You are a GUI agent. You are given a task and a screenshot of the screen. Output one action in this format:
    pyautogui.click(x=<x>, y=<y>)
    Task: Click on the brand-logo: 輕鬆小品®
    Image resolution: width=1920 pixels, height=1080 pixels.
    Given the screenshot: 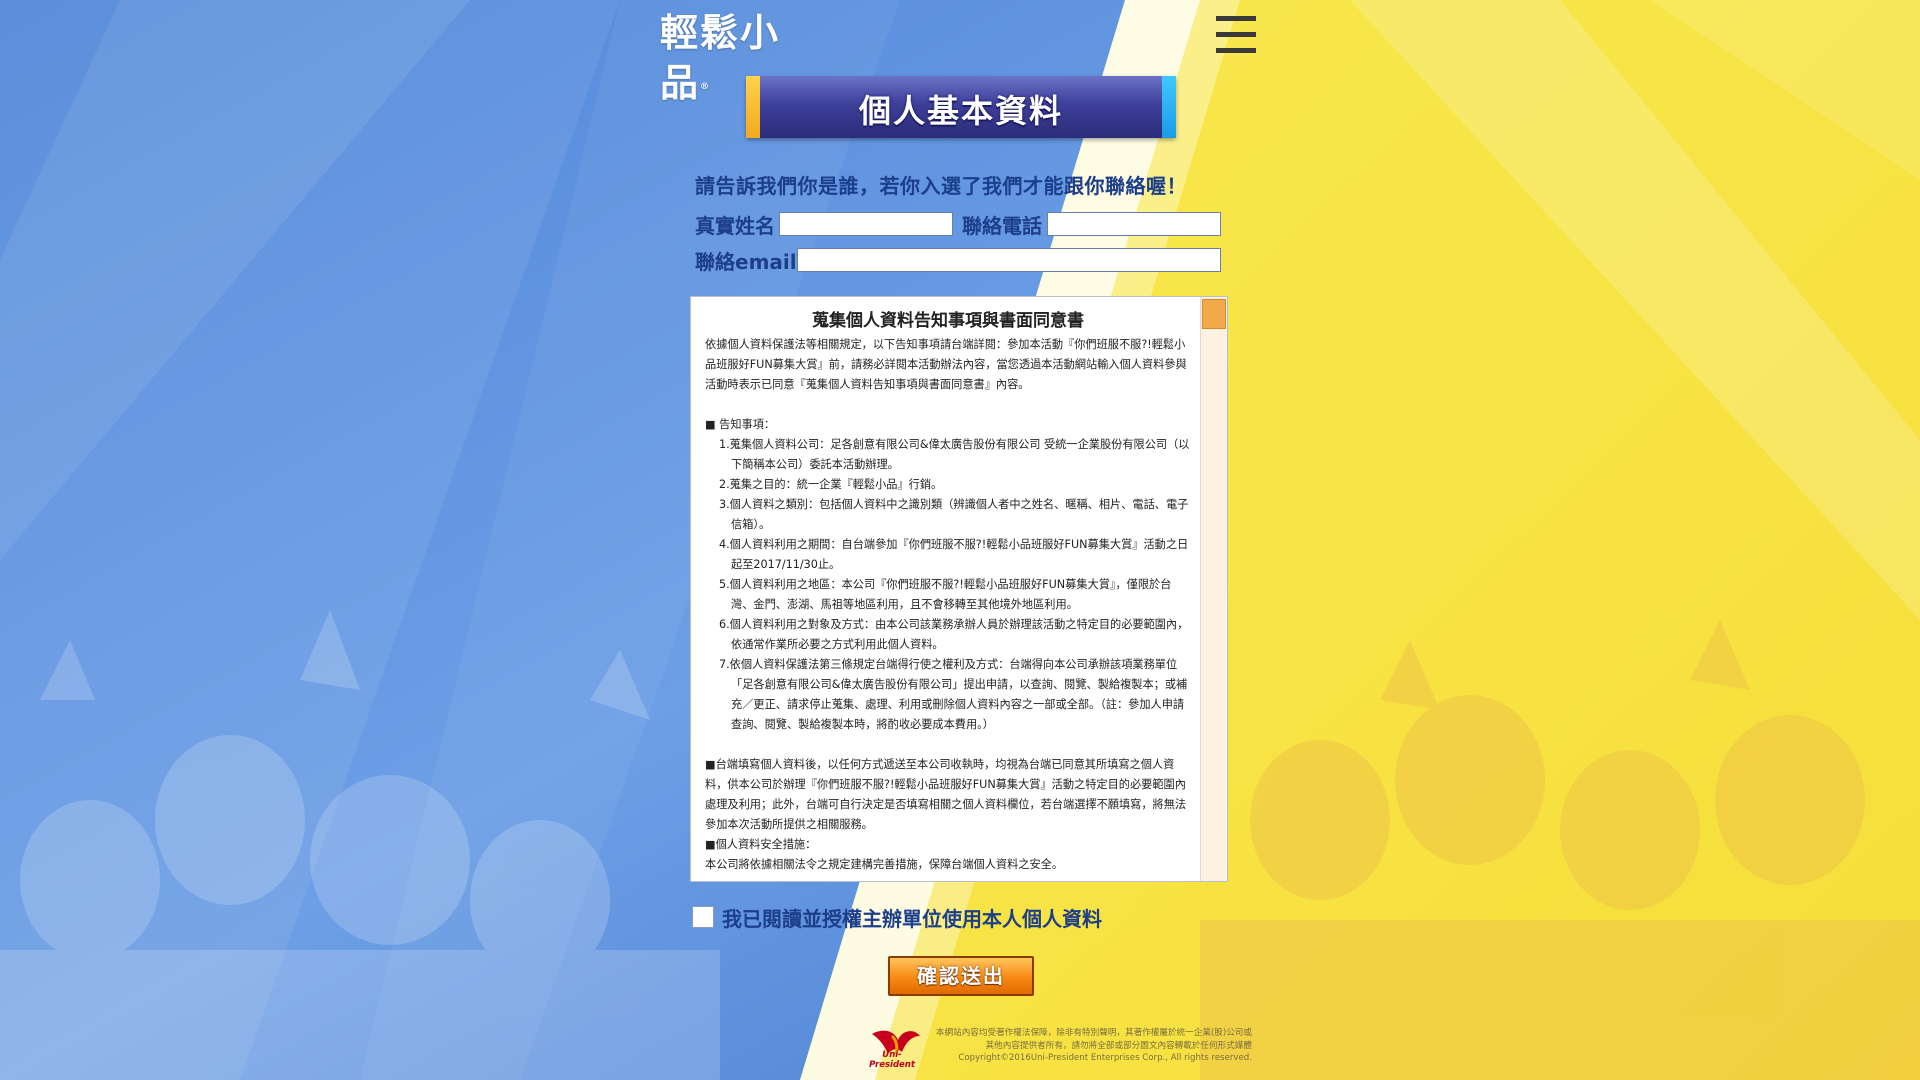 What is the action you would take?
    pyautogui.click(x=730, y=56)
    